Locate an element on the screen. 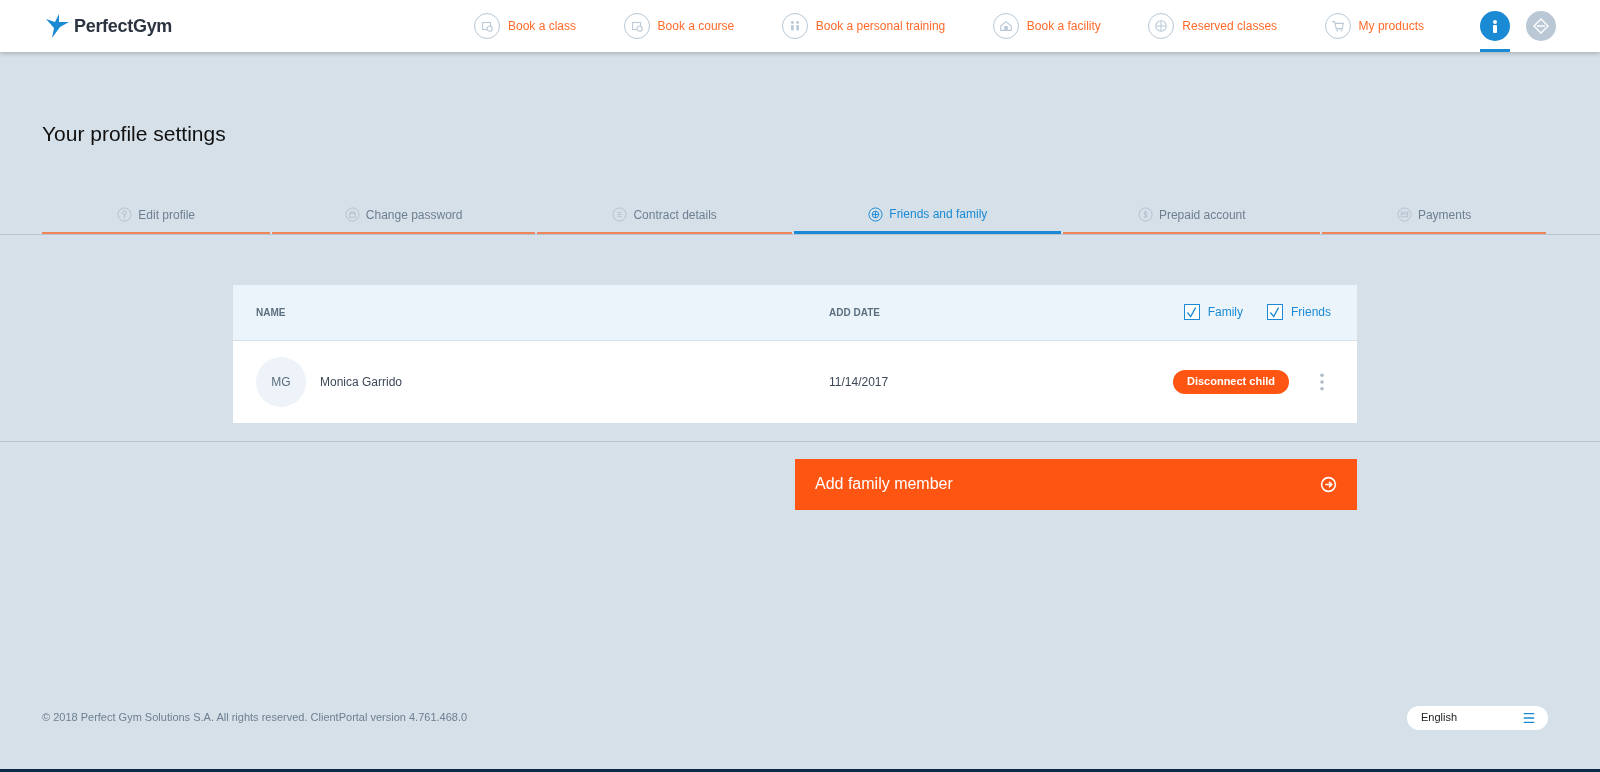 The image size is (1600, 772). language-selector: English is located at coordinates (1477, 717).